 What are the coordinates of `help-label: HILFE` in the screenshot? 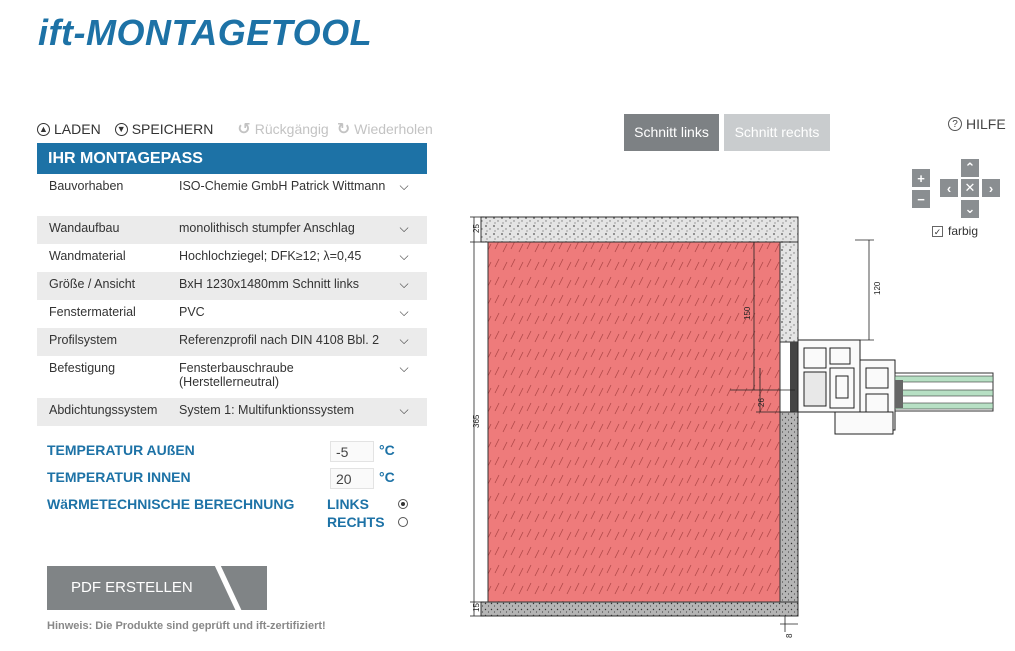 It's located at (986, 124).